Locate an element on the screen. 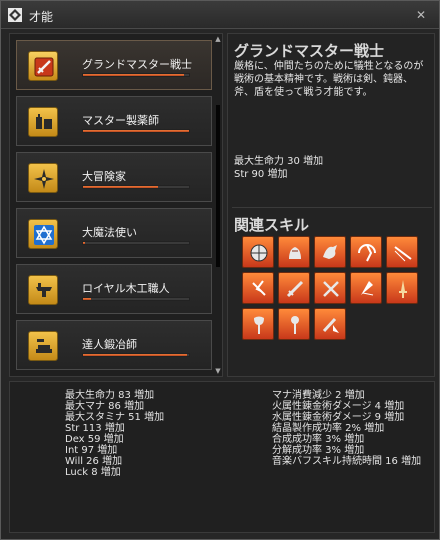 This screenshot has width=440, height=540. title-bar: 才能 ✕ is located at coordinates (220, 15).